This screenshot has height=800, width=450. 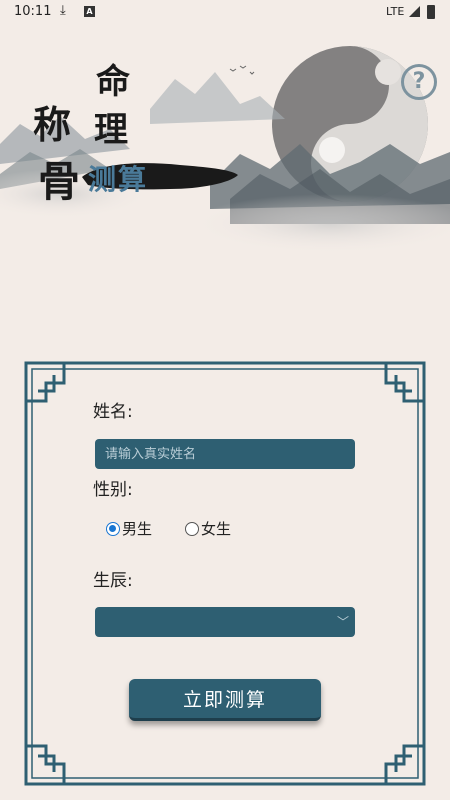 What do you see at coordinates (342, 622) in the screenshot?
I see `chevron-down-icon: ﹀` at bounding box center [342, 622].